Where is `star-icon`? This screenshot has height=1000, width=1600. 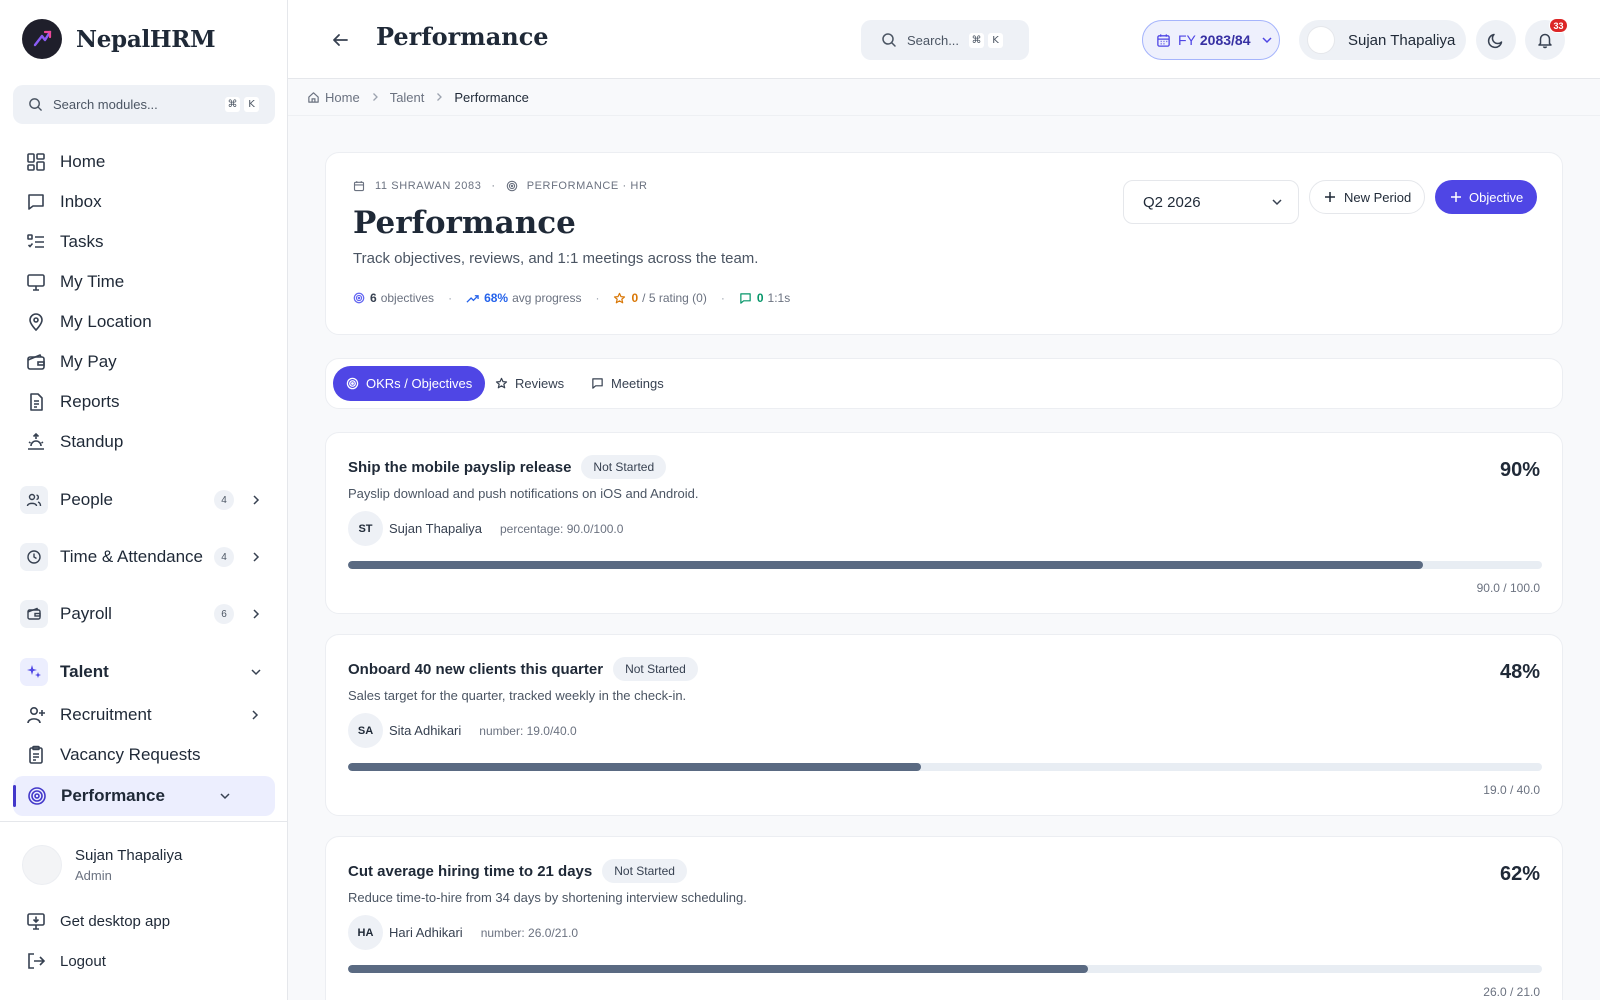 star-icon is located at coordinates (620, 297).